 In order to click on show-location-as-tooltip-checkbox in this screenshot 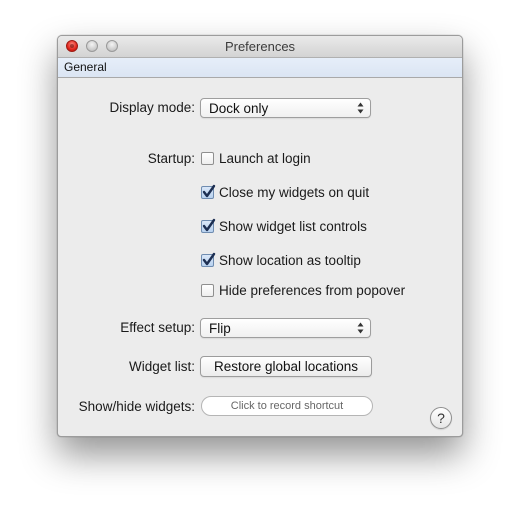, I will do `click(208, 259)`.